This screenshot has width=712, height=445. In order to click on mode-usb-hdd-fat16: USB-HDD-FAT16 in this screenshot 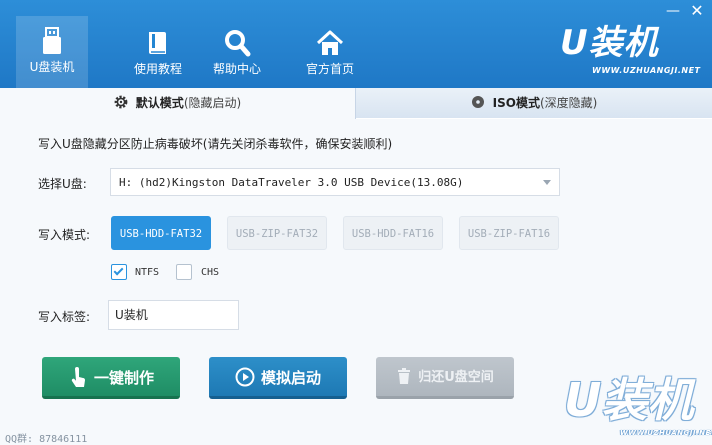, I will do `click(393, 233)`.